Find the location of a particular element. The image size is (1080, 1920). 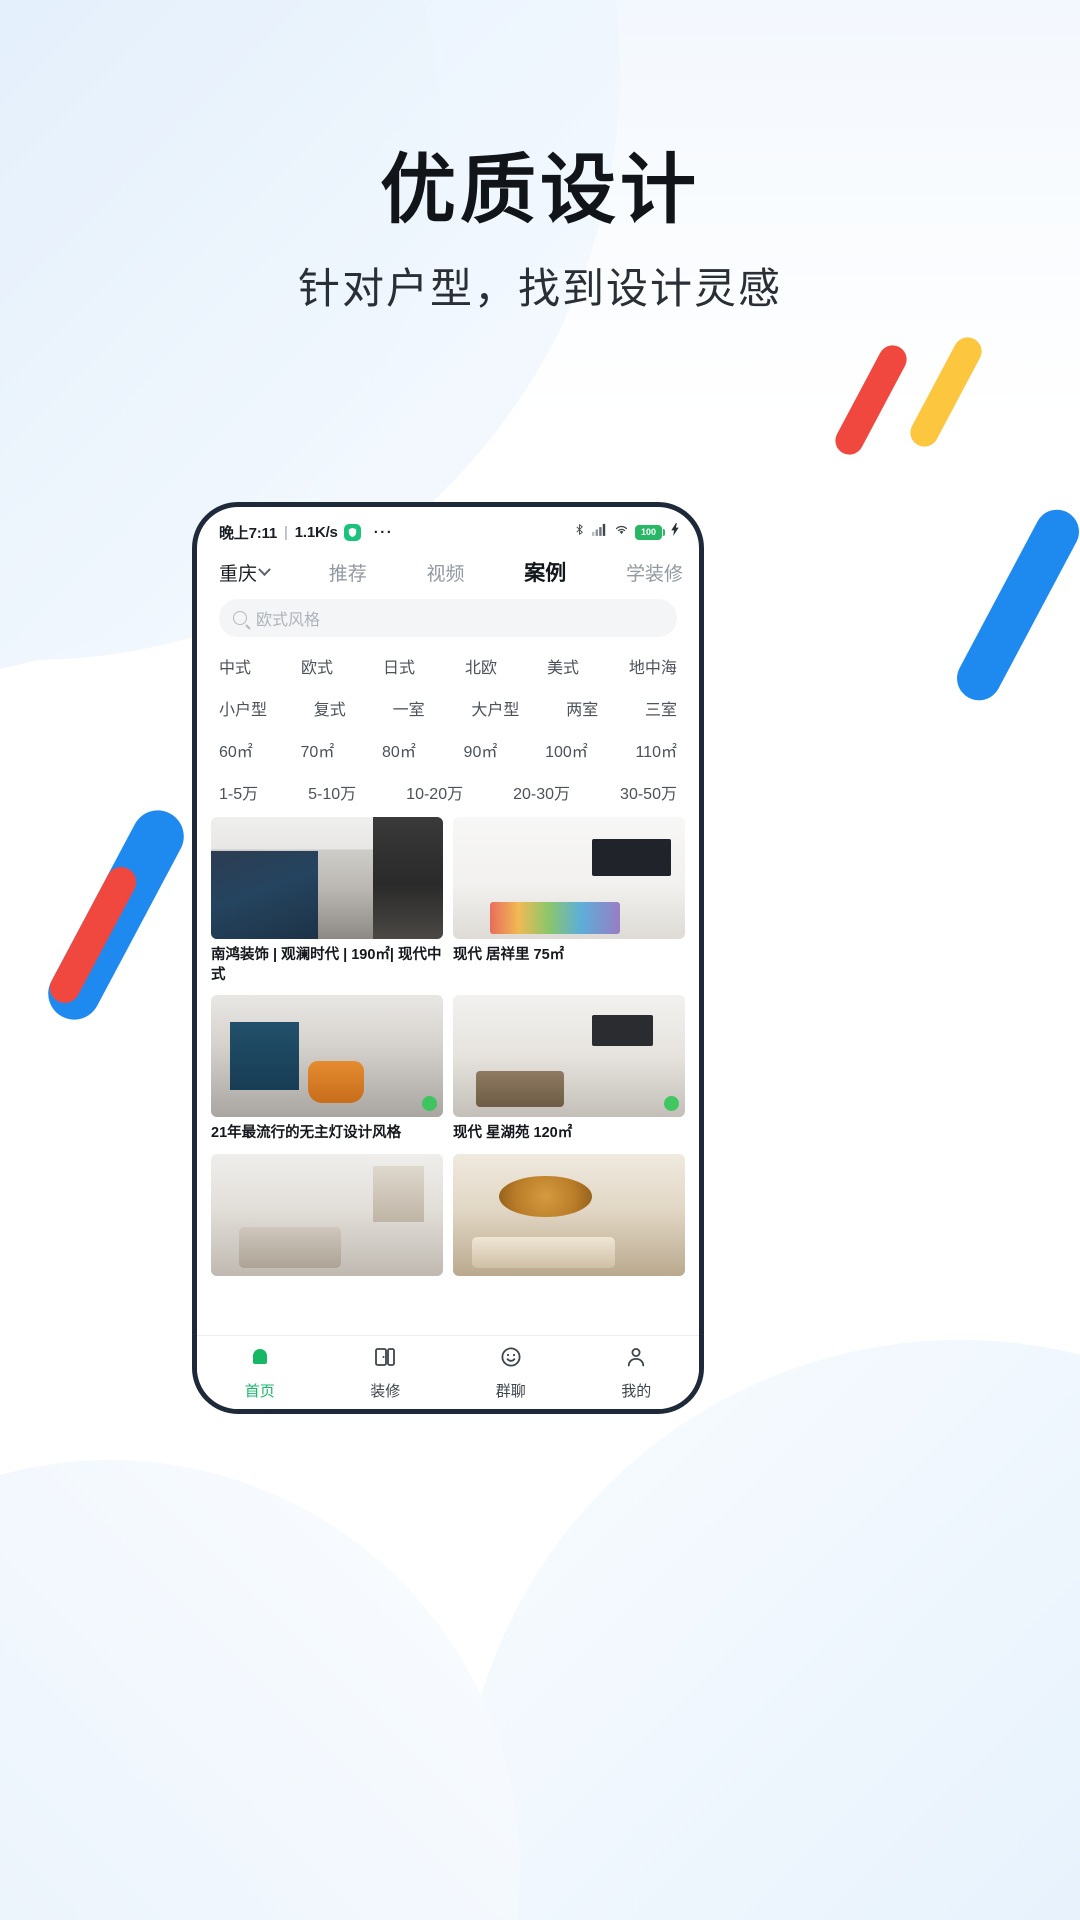

status-time: 晚上7:11 is located at coordinates (248, 533).